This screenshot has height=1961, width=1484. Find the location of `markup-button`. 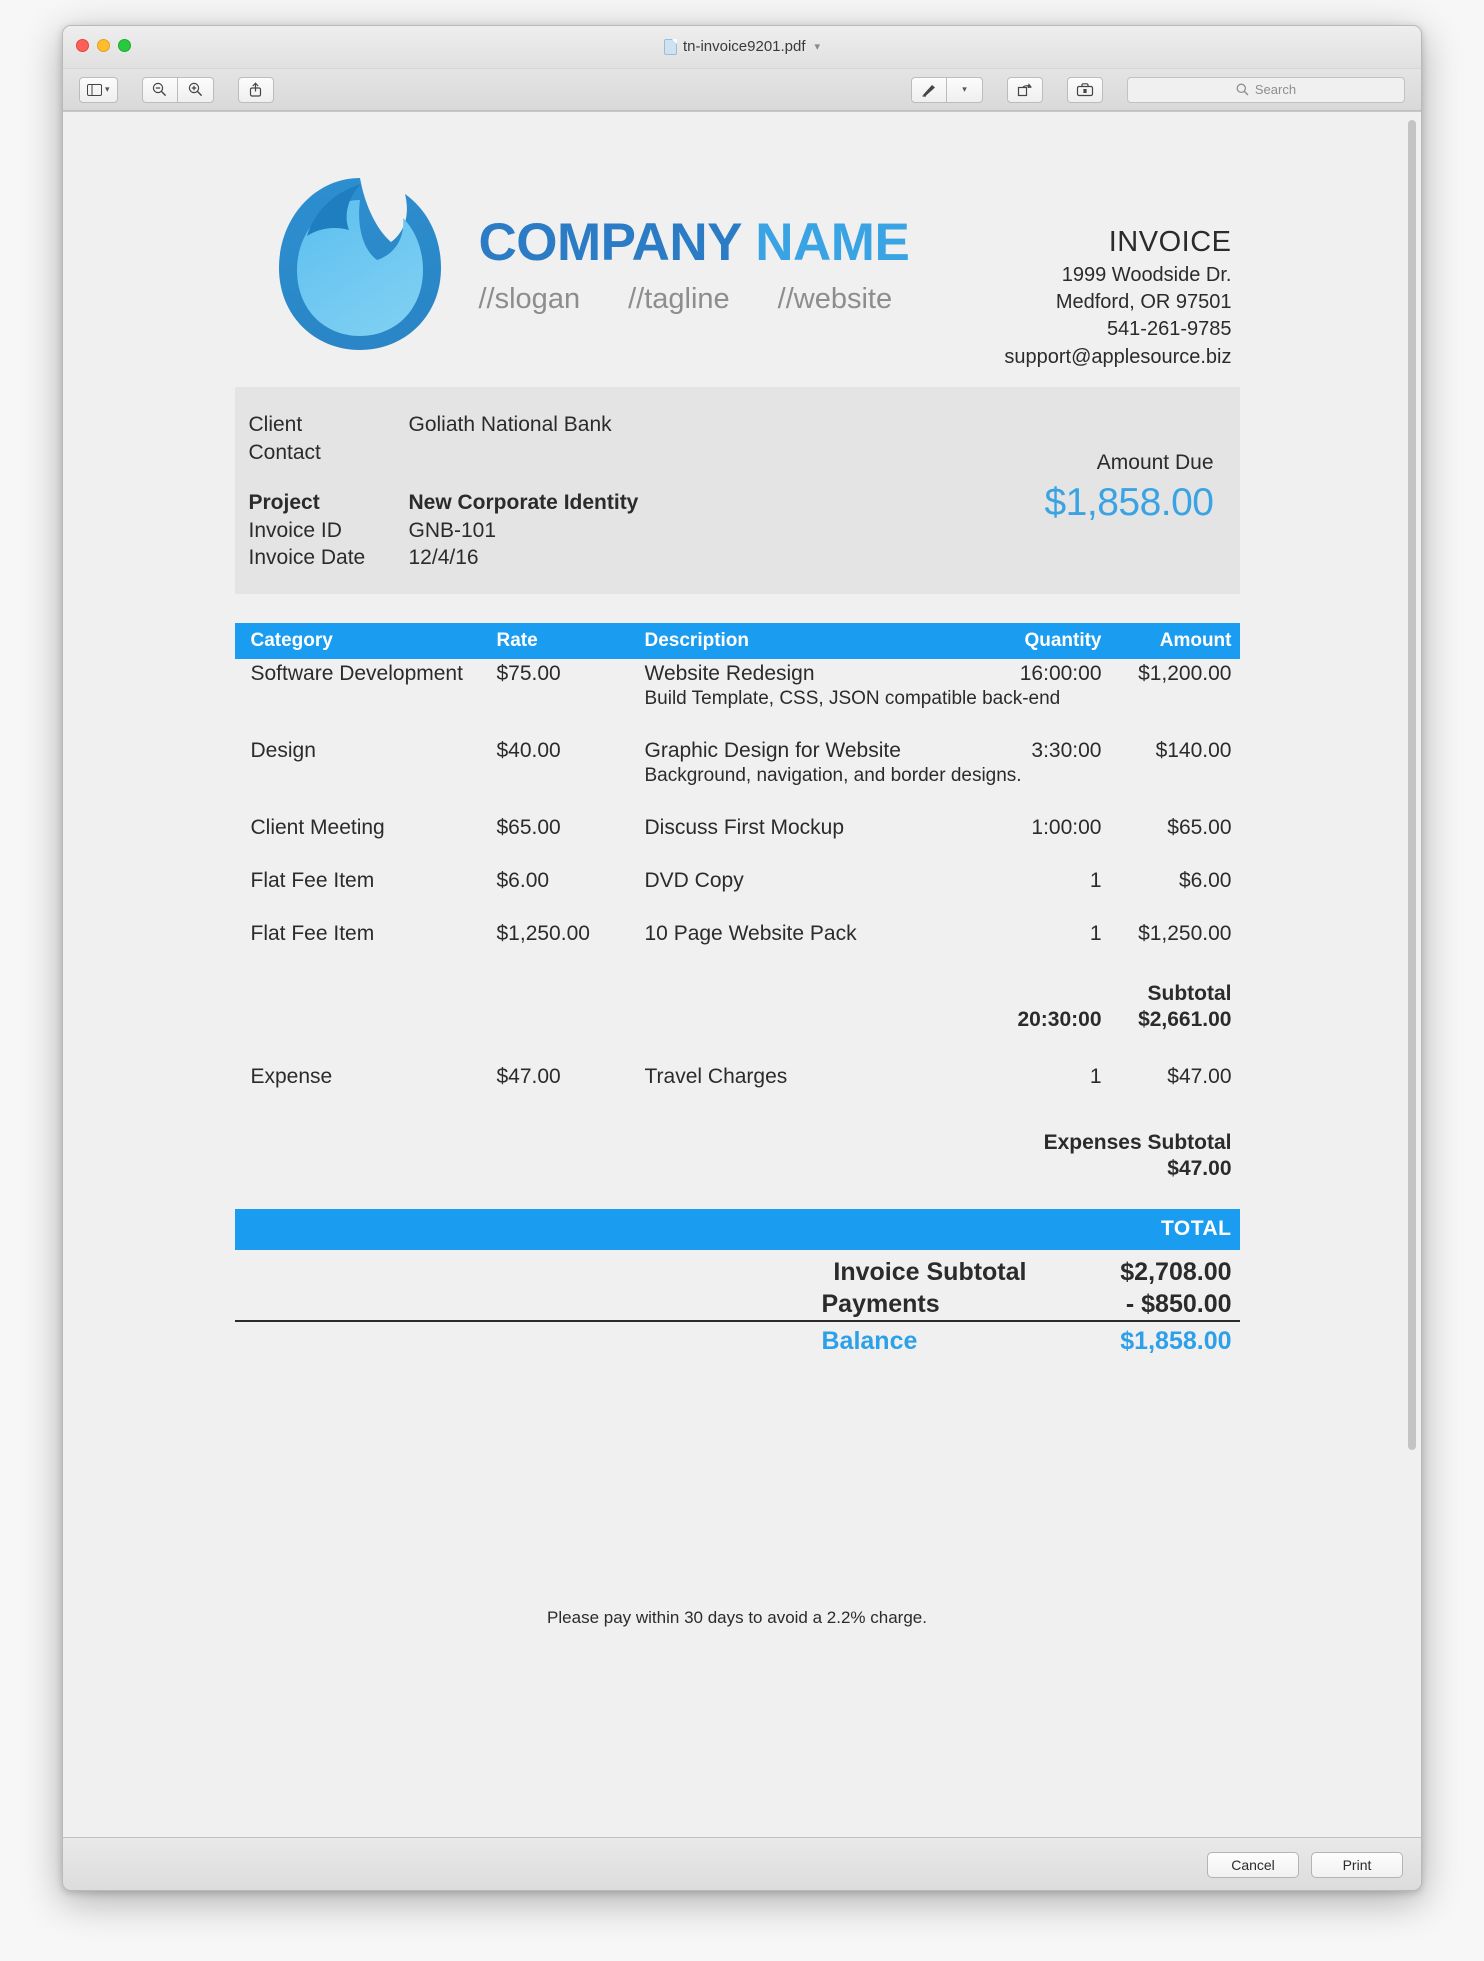

markup-button is located at coordinates (929, 89).